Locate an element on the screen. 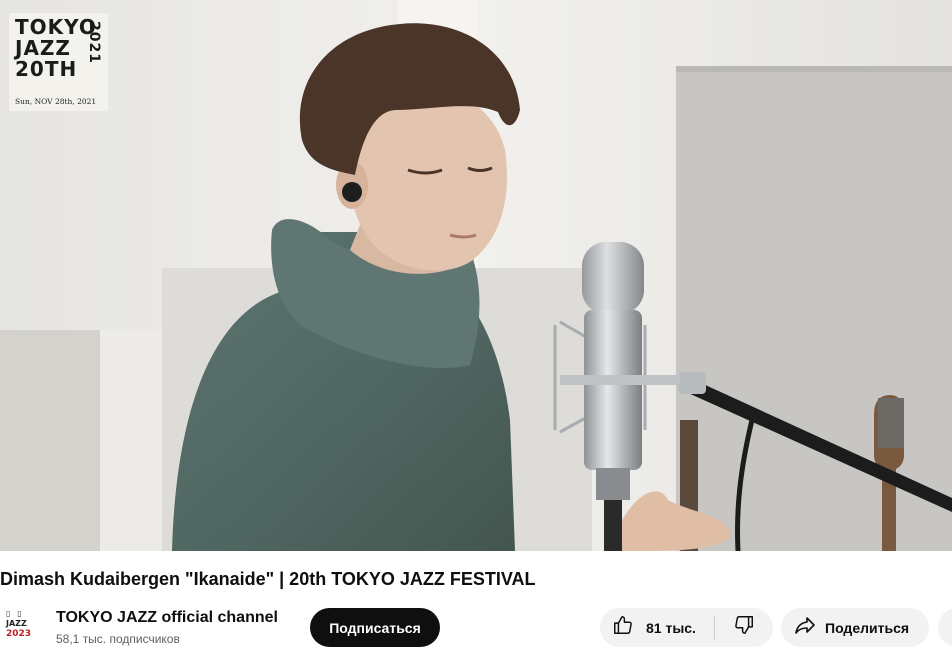  tokyo-jazz-logo-overlay: TOKYO JAZZ 20TH 2021 Sun, NOV 28th, 2021 is located at coordinates (58, 62).